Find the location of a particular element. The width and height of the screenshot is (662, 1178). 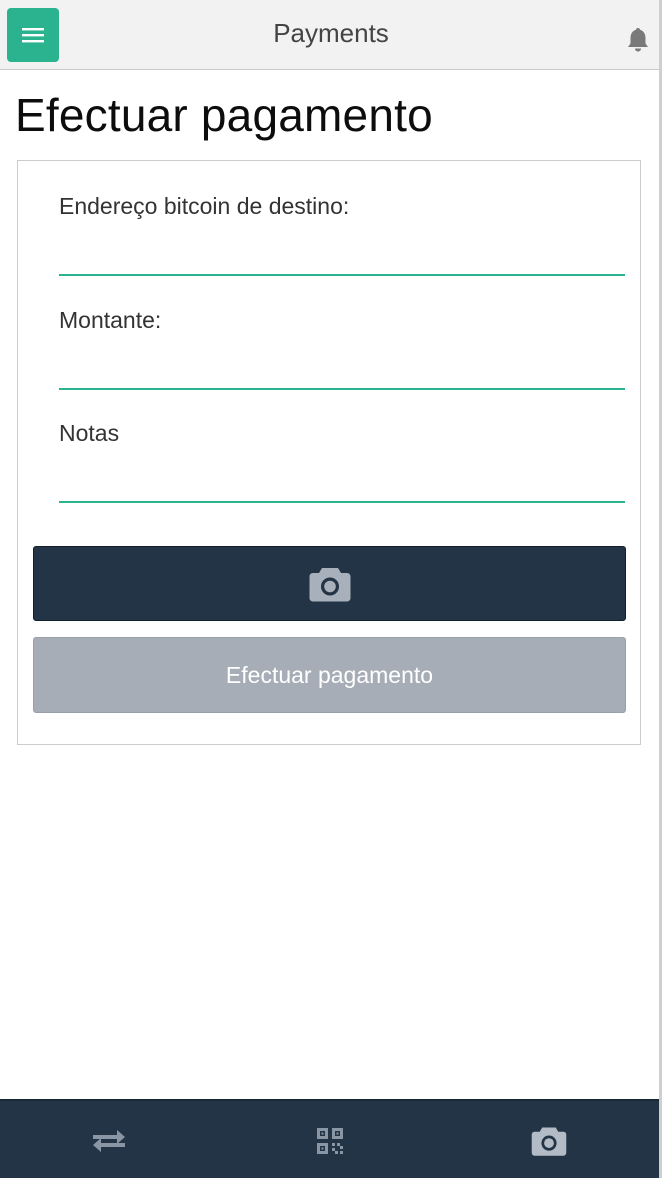

bottom-navigation is located at coordinates (331, 1138).